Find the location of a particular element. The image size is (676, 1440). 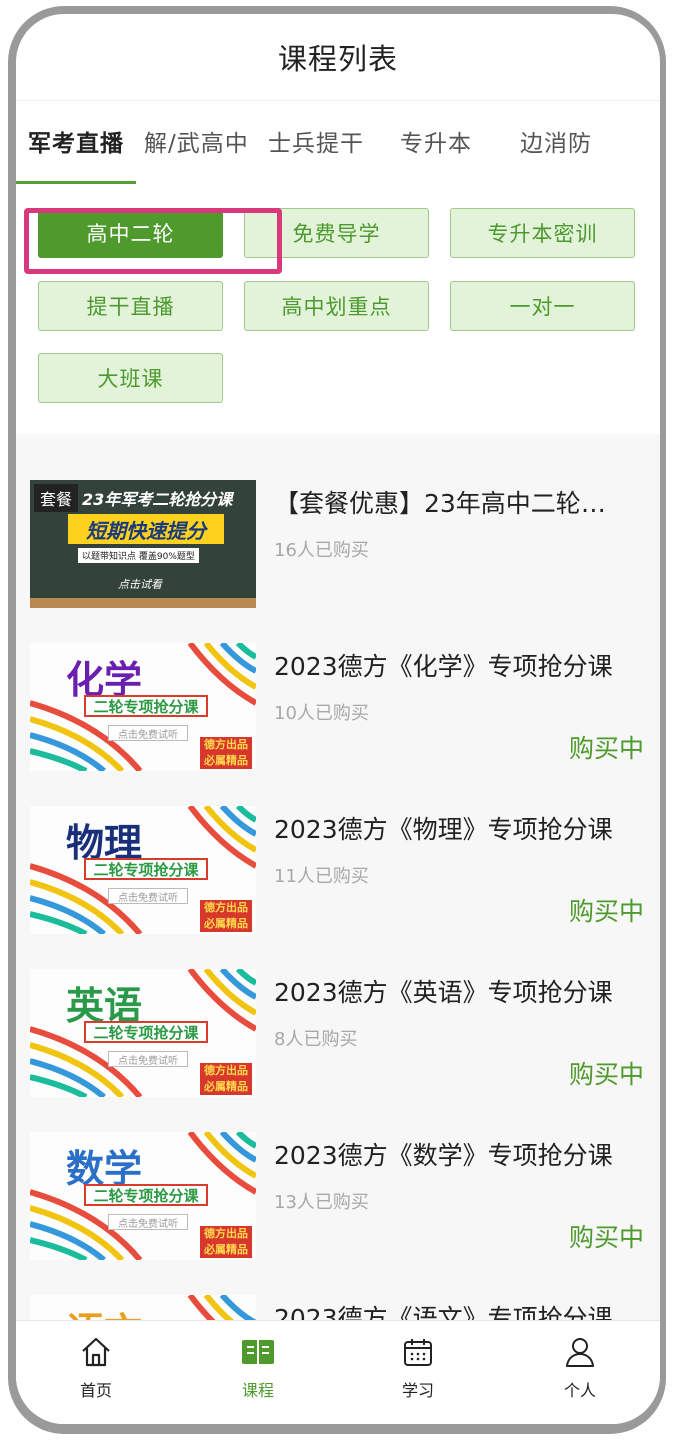

course-thumbnail: 英语 二轮专项抢分课 点击免费试听 德方出品 必属精品 is located at coordinates (143, 1033).